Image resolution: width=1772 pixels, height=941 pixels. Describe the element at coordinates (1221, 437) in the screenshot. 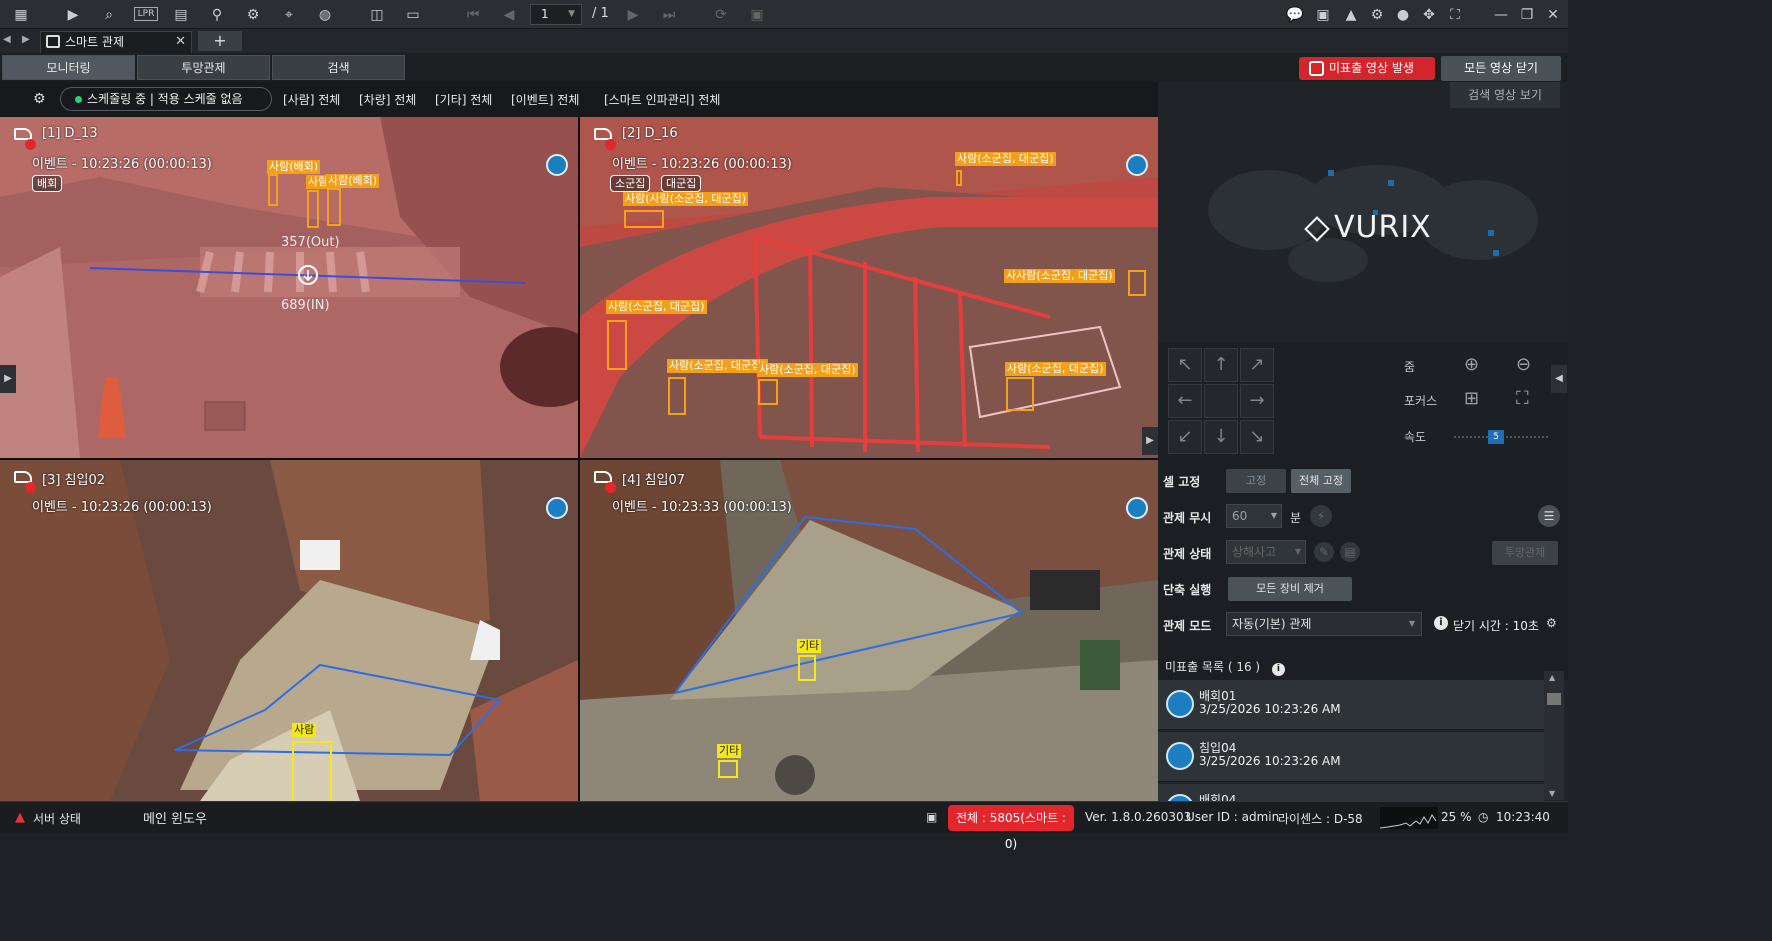

I see `ptz-down-button: ↓` at that location.